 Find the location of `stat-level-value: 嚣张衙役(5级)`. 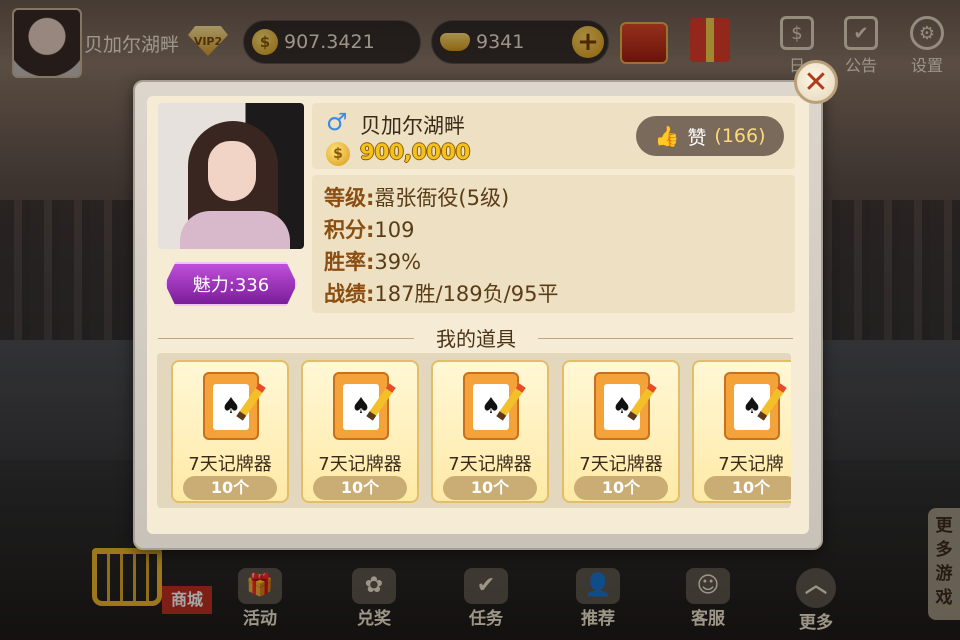

stat-level-value: 嚣张衙役(5级) is located at coordinates (442, 198).